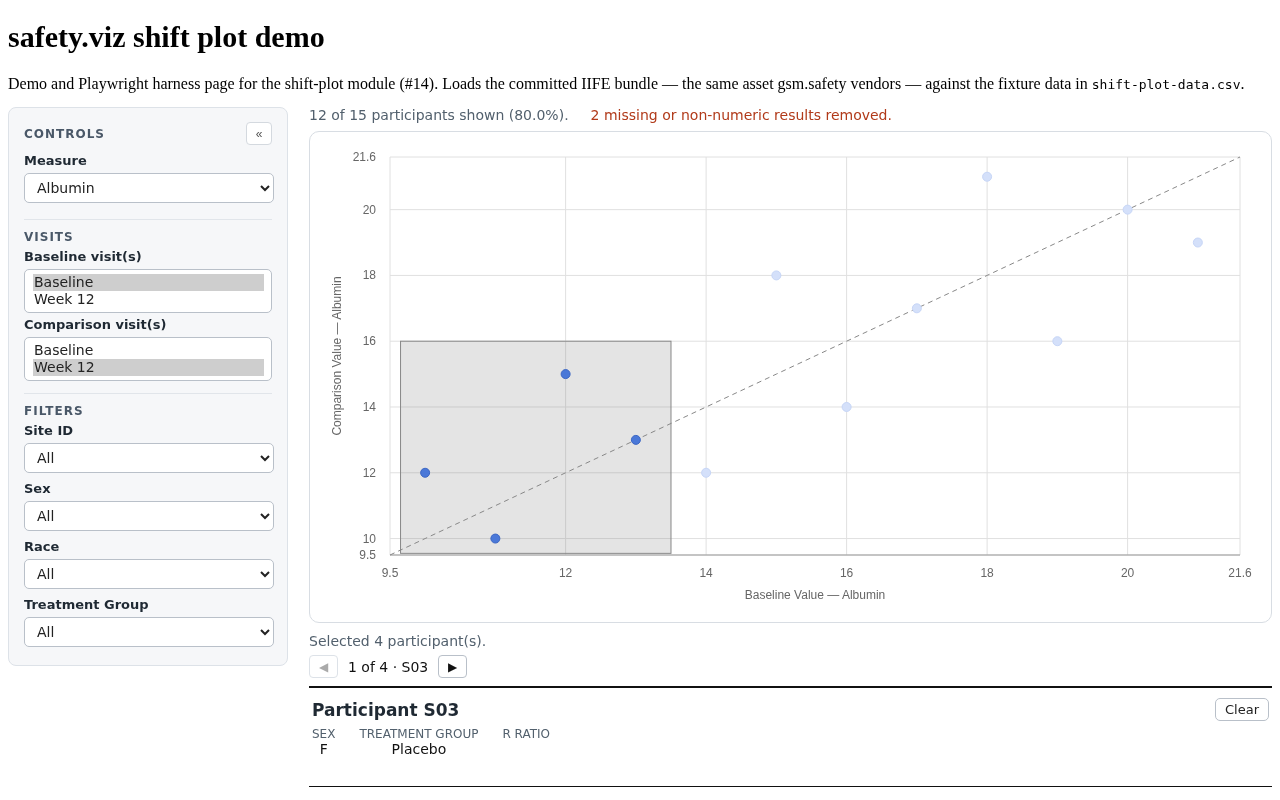 This screenshot has height=800, width=1280. I want to click on clear-button: Clear, so click(1242, 709).